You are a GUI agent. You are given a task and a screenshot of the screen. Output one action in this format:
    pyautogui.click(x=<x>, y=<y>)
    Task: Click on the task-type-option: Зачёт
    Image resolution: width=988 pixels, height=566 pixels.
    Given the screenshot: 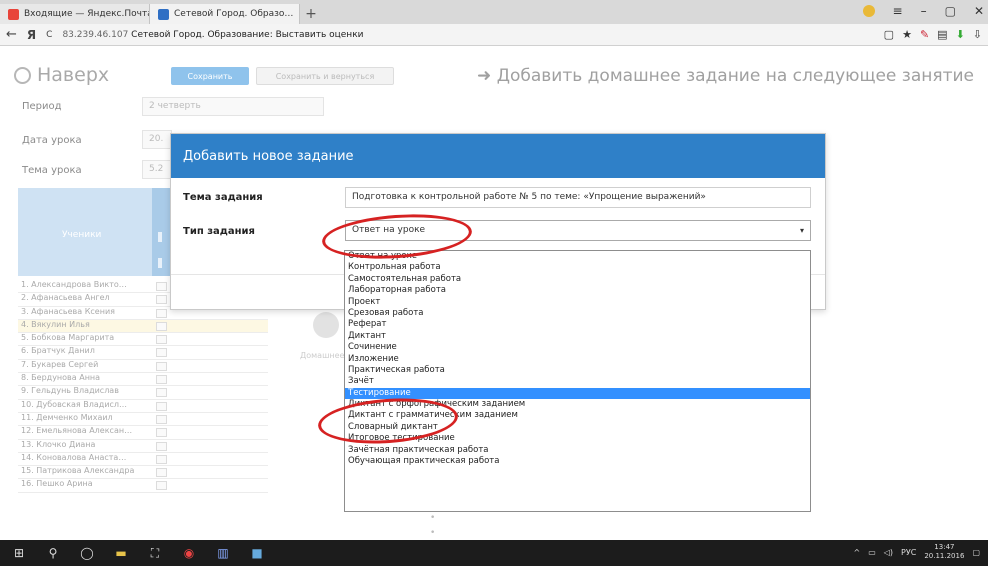 What is the action you would take?
    pyautogui.click(x=577, y=381)
    